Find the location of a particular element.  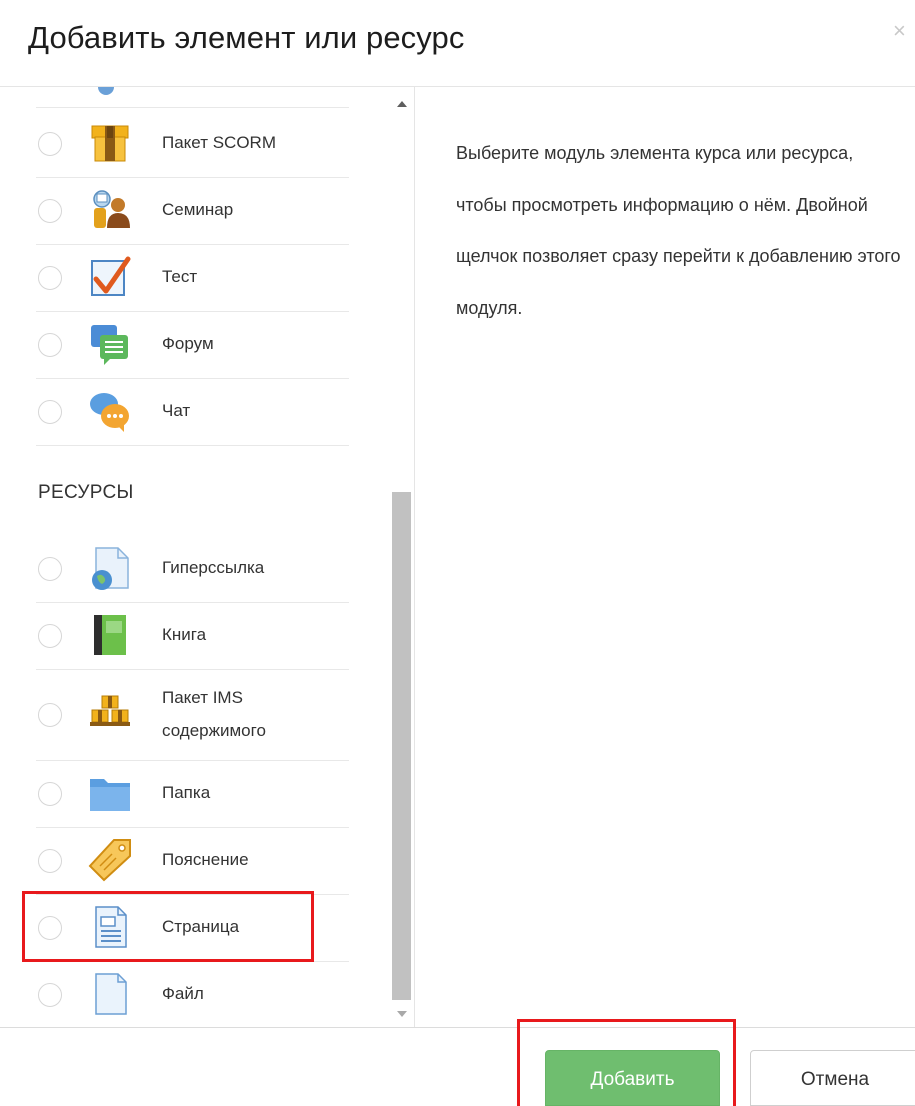

module-label: Пояснение is located at coordinates (205, 859).